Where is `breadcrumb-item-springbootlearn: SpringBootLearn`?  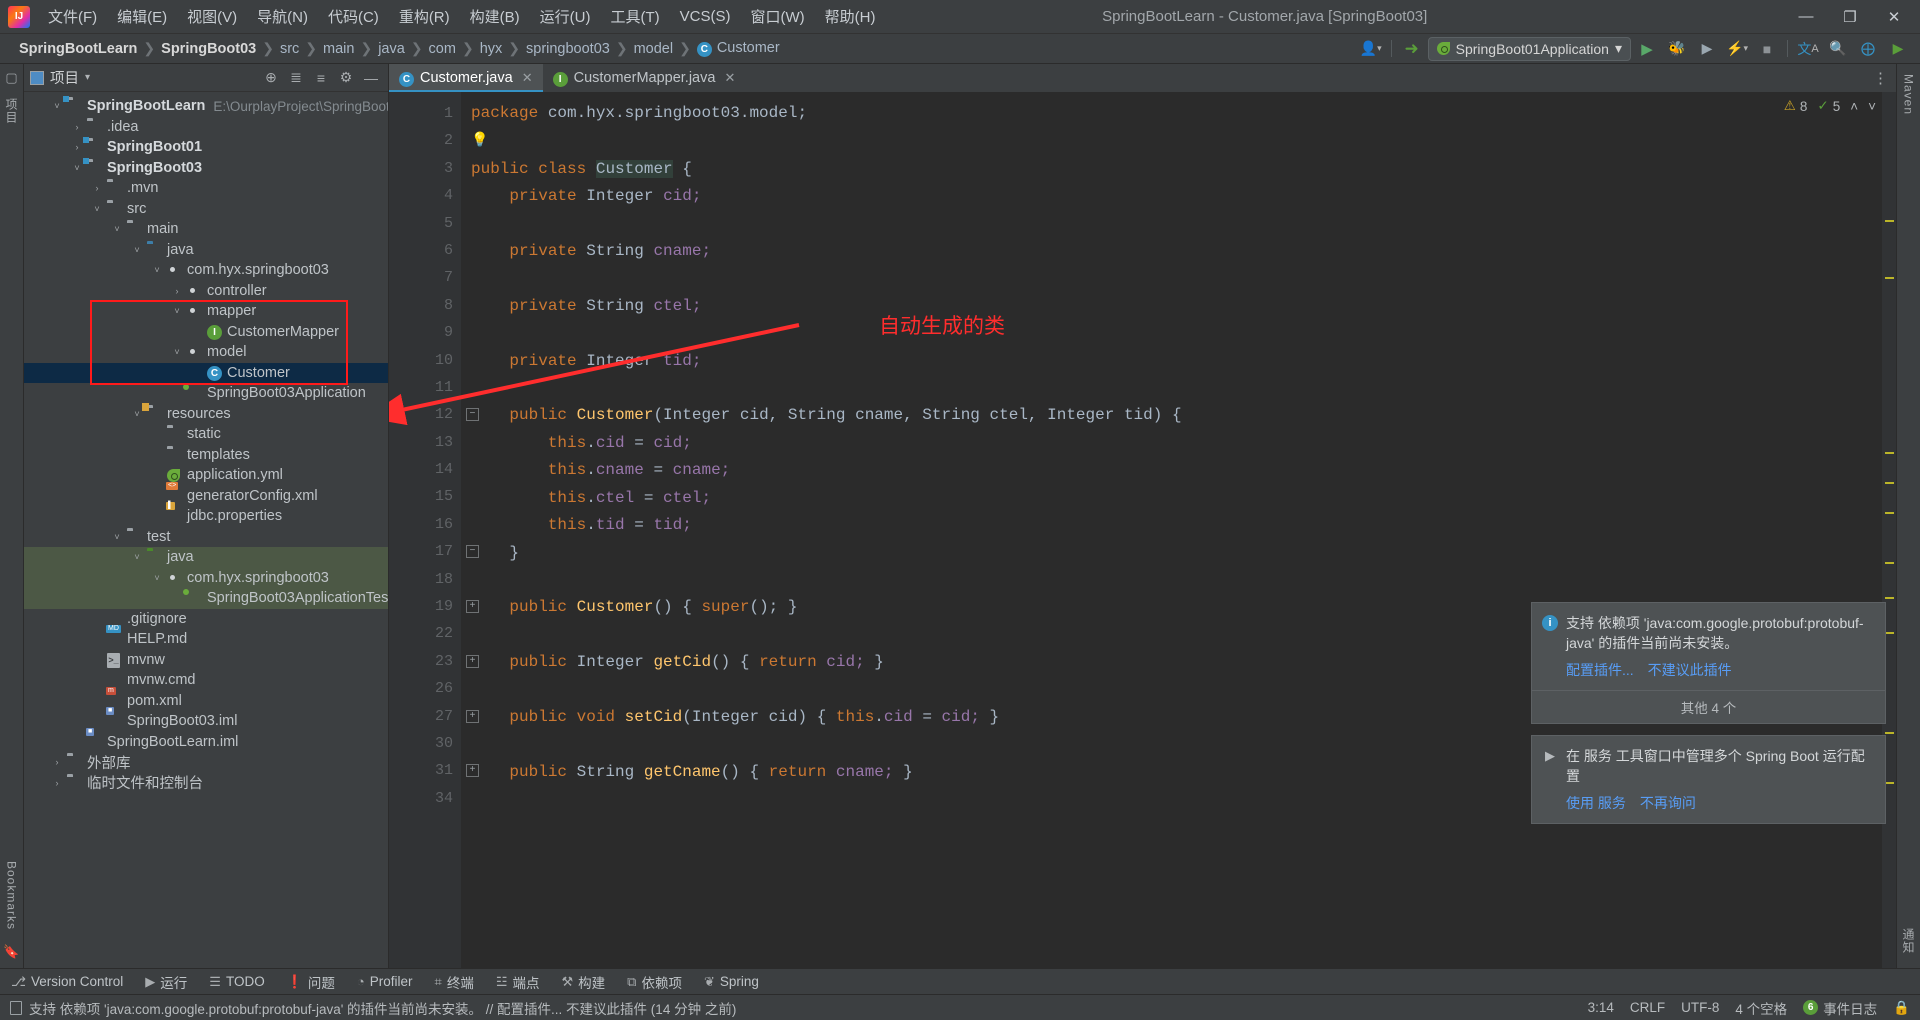
breadcrumb-item-springbootlearn: SpringBootLearn is located at coordinates (78, 49).